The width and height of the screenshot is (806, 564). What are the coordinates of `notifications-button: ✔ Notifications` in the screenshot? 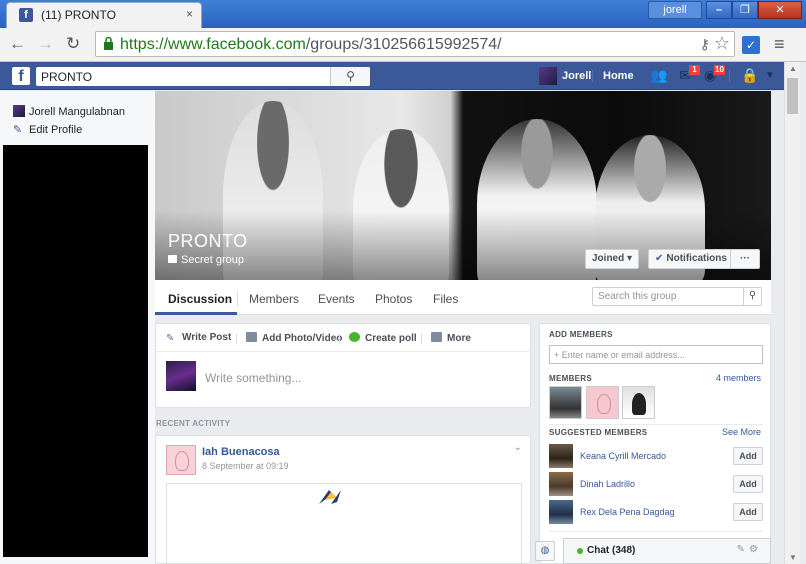 It's located at (691, 259).